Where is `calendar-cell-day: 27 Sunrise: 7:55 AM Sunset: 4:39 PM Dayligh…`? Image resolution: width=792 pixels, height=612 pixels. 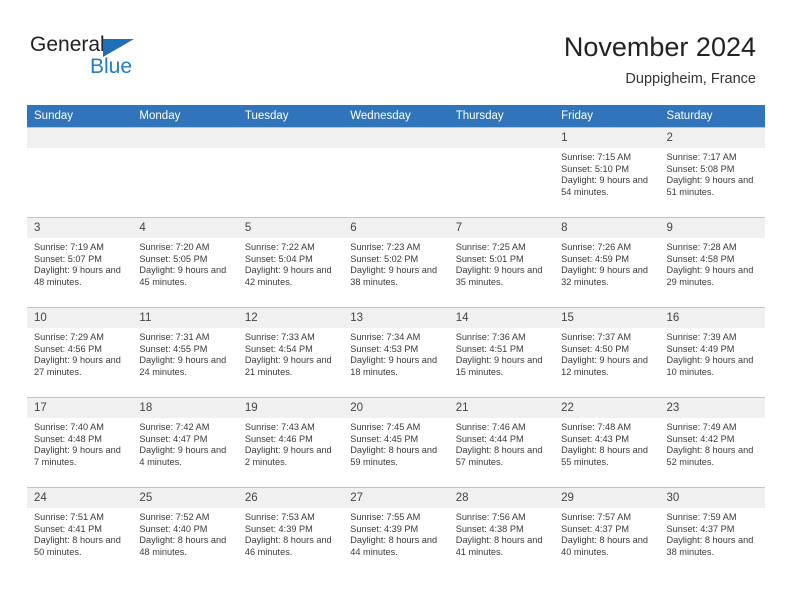
calendar-cell-day: 27 Sunrise: 7:55 AM Sunset: 4:39 PM Dayligh… is located at coordinates (396, 532).